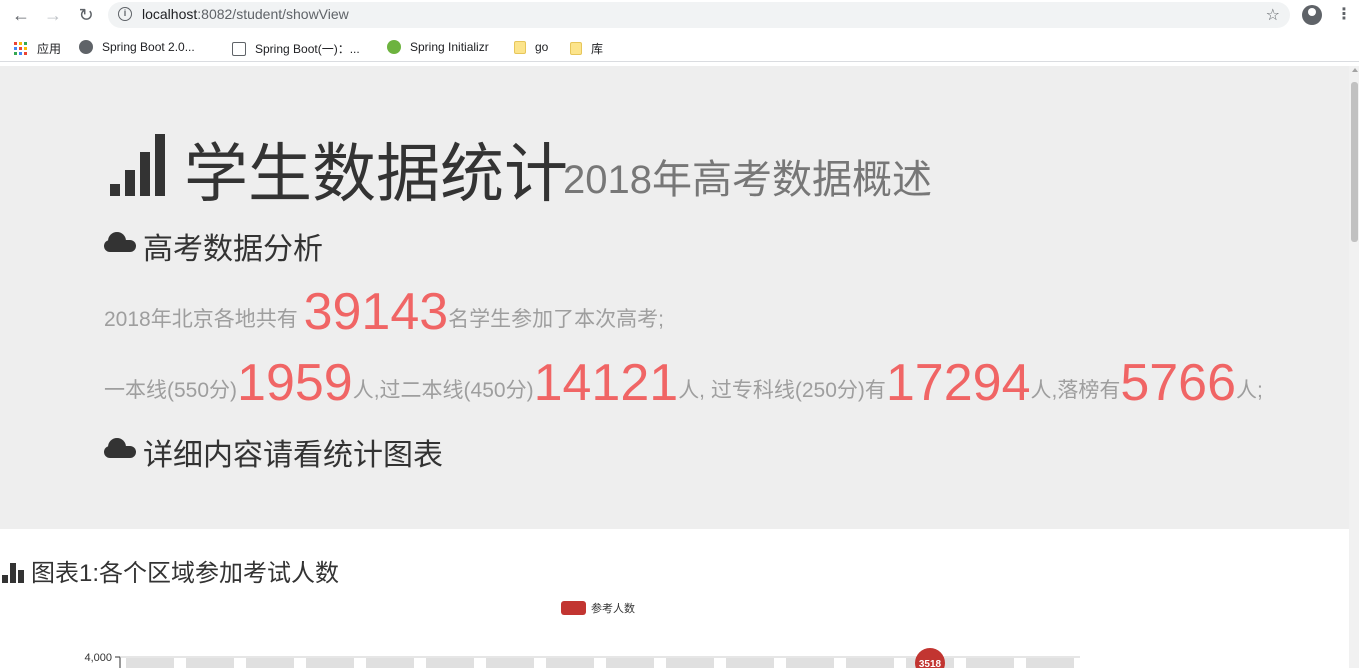 This screenshot has width=1359, height=668. Describe the element at coordinates (1075, 390) in the screenshot. I see `stat-text: 人,落榜有` at that location.